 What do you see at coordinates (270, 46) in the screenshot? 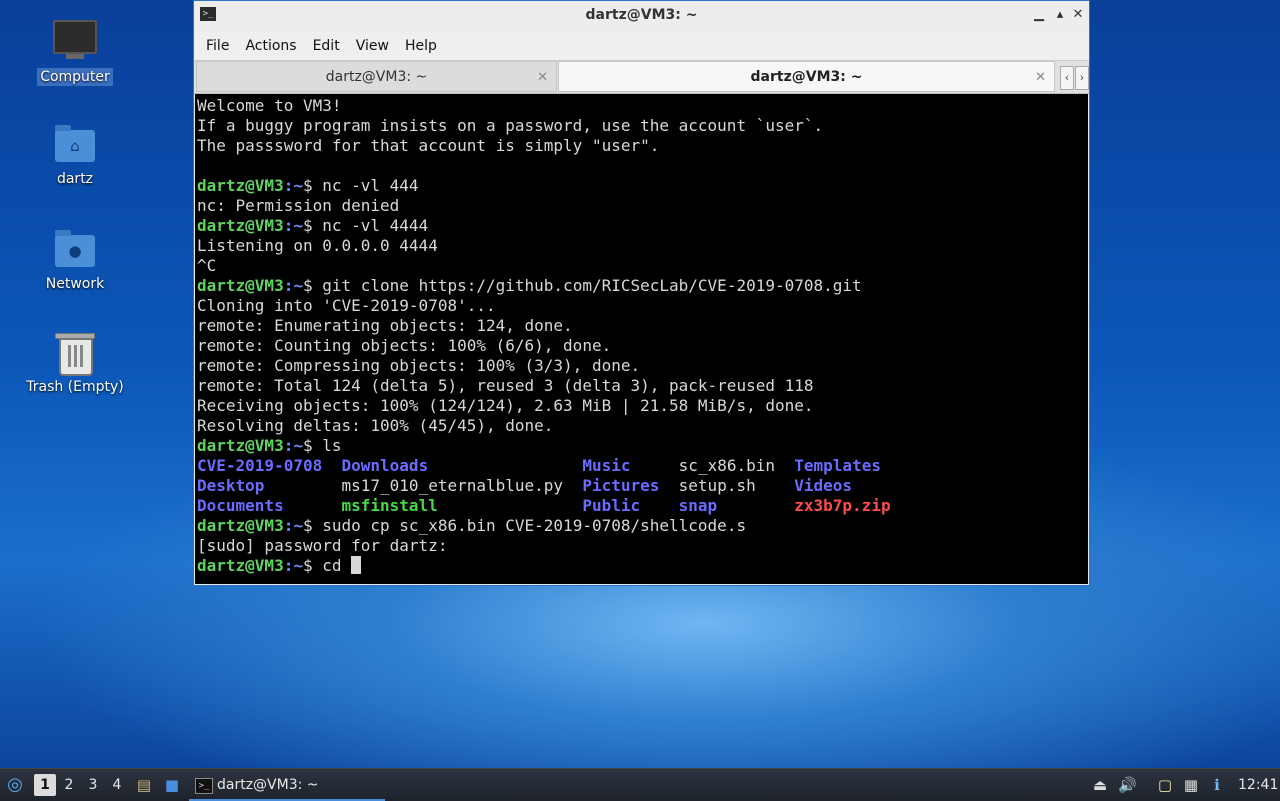
I see `menu-actions: Actions` at bounding box center [270, 46].